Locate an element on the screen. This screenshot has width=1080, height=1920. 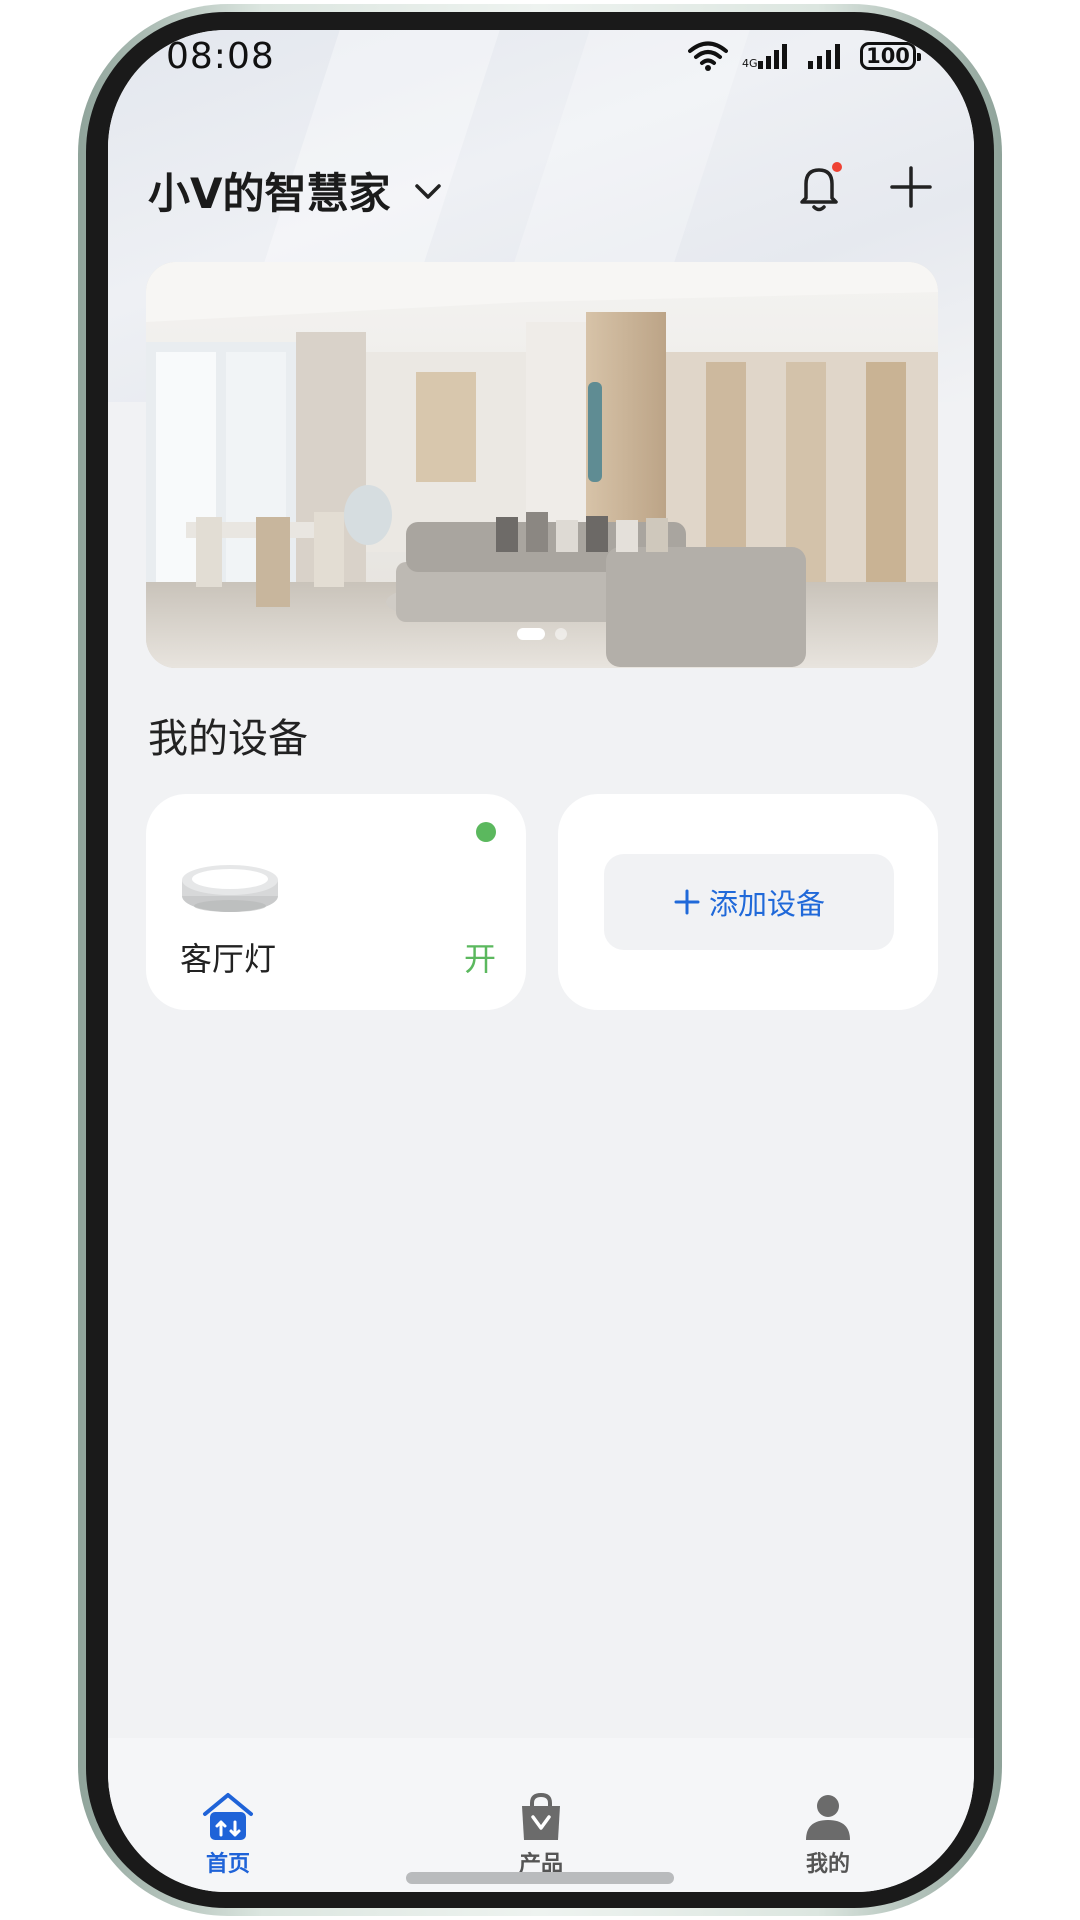
home-indicator is located at coordinates (540, 1878).